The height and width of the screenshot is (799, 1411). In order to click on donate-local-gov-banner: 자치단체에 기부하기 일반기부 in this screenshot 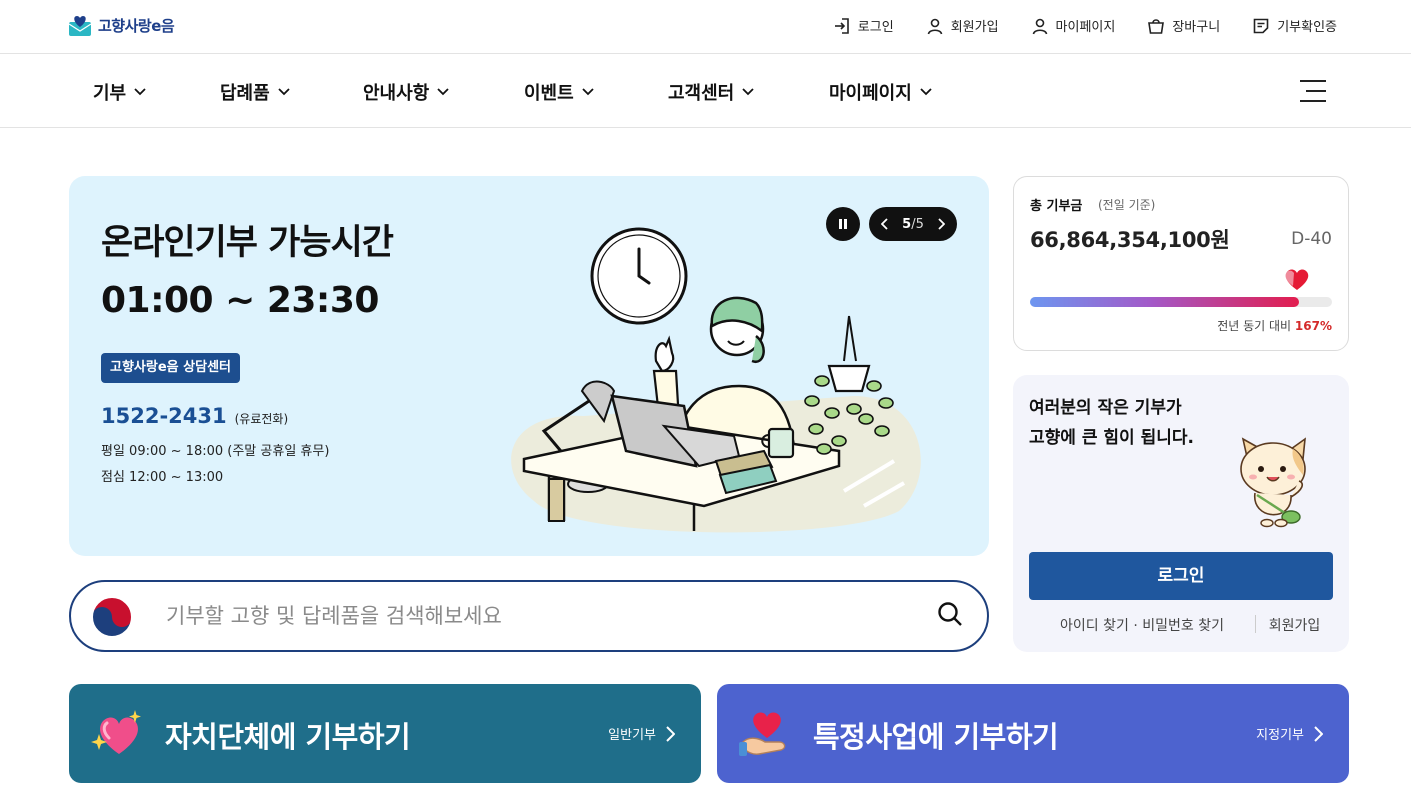, I will do `click(385, 733)`.